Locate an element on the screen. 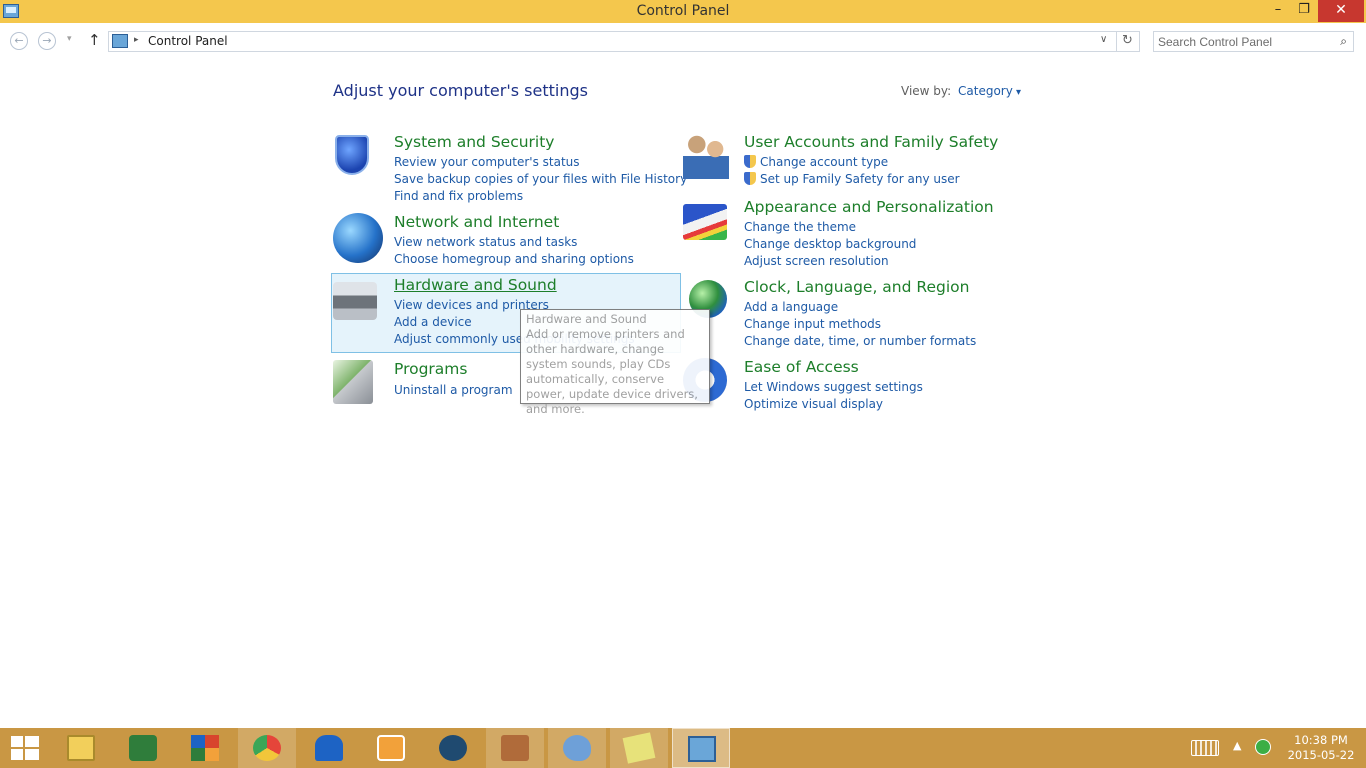 Image resolution: width=1366 pixels, height=768 pixels. category-link: Change input methods is located at coordinates (860, 324).